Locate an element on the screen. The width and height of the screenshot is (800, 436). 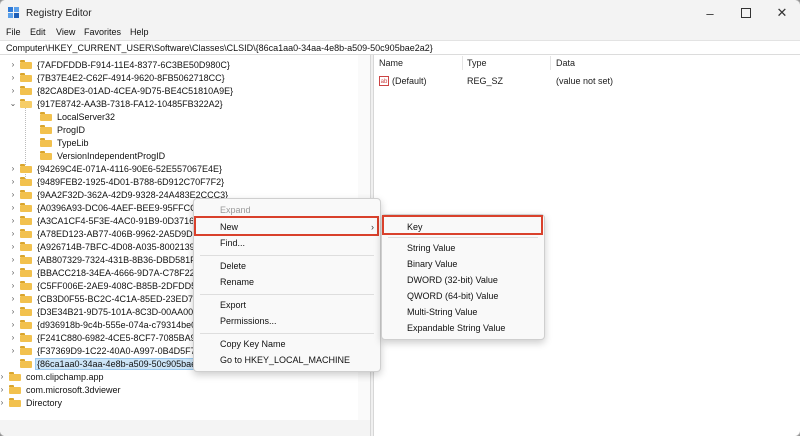
tree-item: › {A3CA1CF4-5F3E-4AC0-91B9-0D3716E1 is located at coordinates (107, 220).